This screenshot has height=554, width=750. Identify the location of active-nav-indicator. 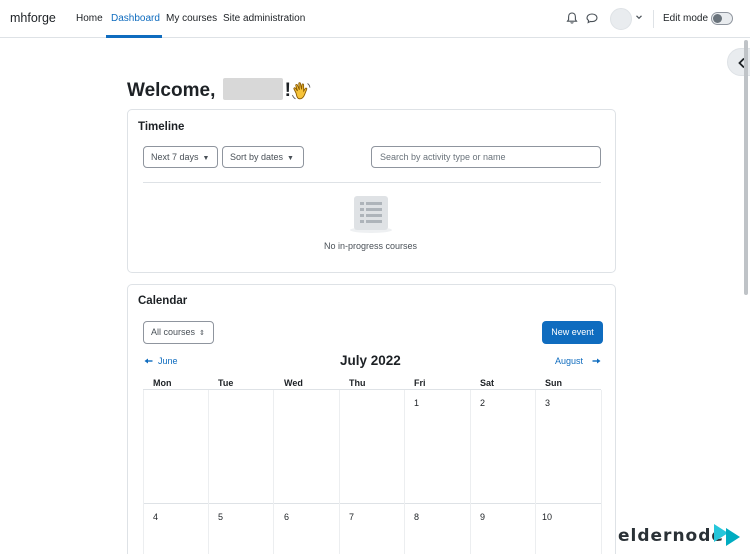
(134, 36).